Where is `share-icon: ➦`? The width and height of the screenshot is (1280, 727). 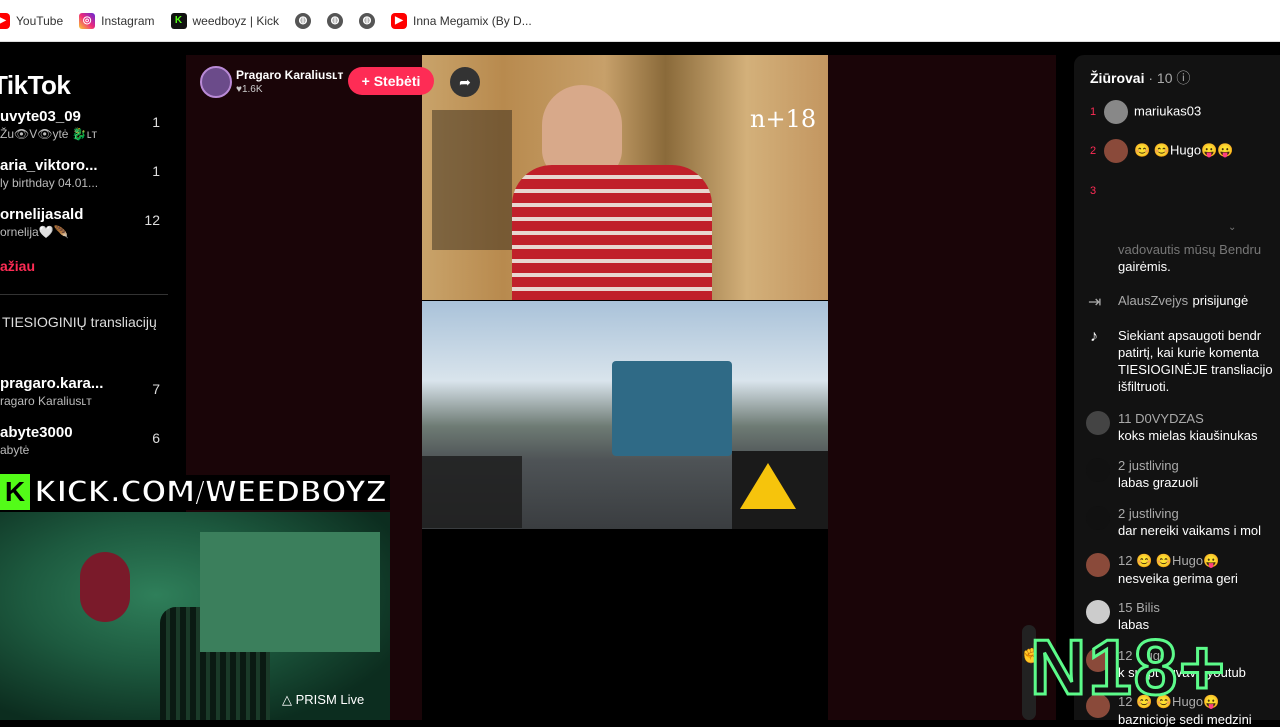
share-icon: ➦ is located at coordinates (465, 81).